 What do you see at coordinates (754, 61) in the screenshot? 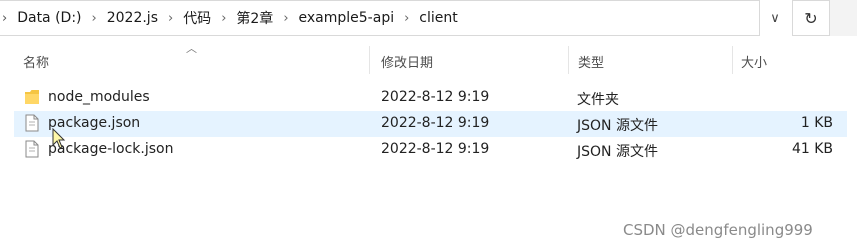
I see `column-header-size: 大小` at bounding box center [754, 61].